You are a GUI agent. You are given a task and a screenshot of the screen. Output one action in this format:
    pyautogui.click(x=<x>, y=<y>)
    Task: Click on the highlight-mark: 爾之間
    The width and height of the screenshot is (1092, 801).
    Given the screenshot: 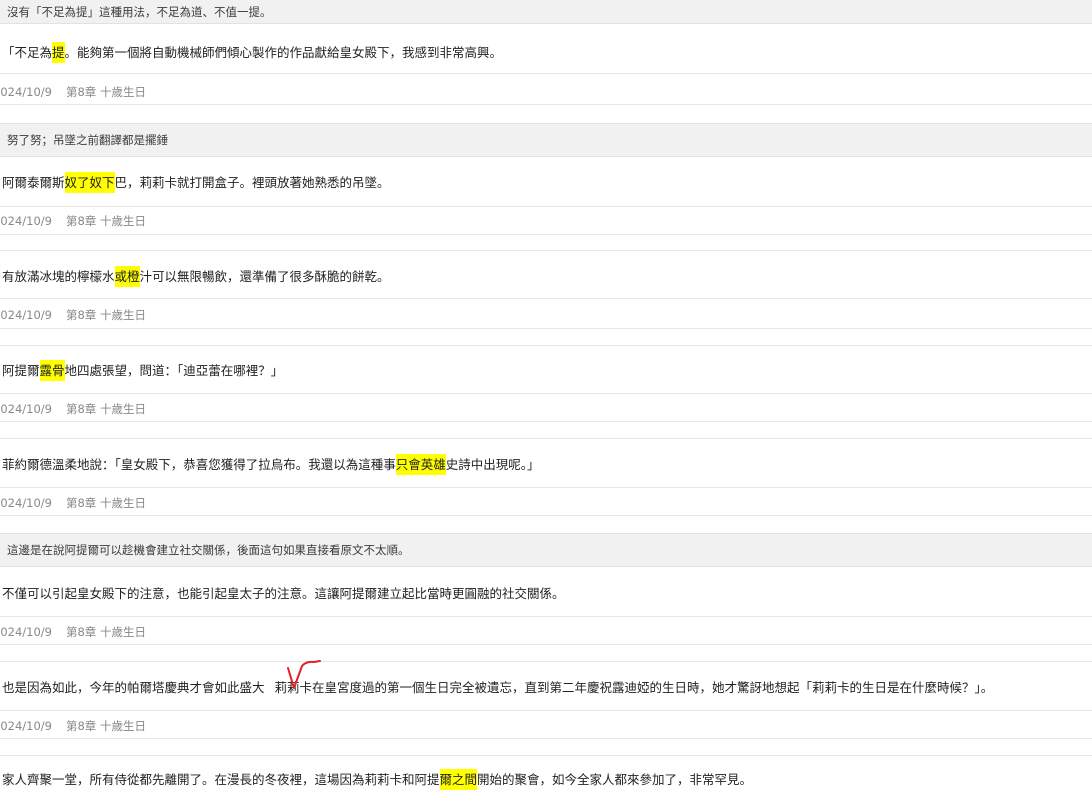 What is the action you would take?
    pyautogui.click(x=458, y=779)
    